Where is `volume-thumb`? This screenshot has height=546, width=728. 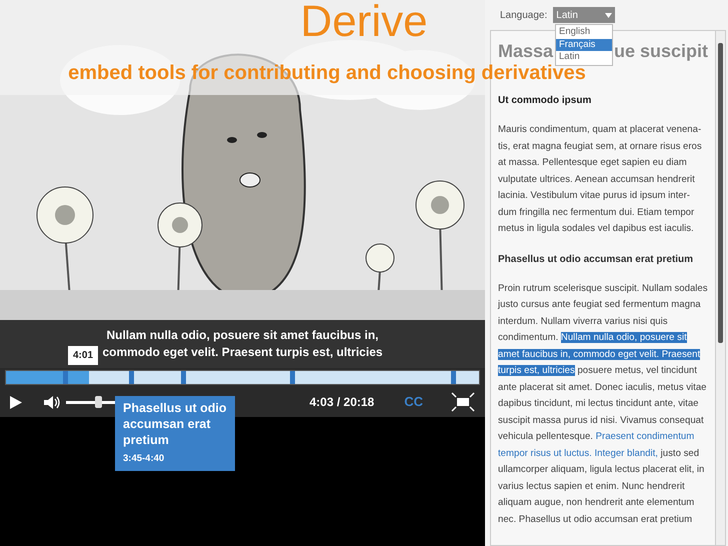 volume-thumb is located at coordinates (98, 402).